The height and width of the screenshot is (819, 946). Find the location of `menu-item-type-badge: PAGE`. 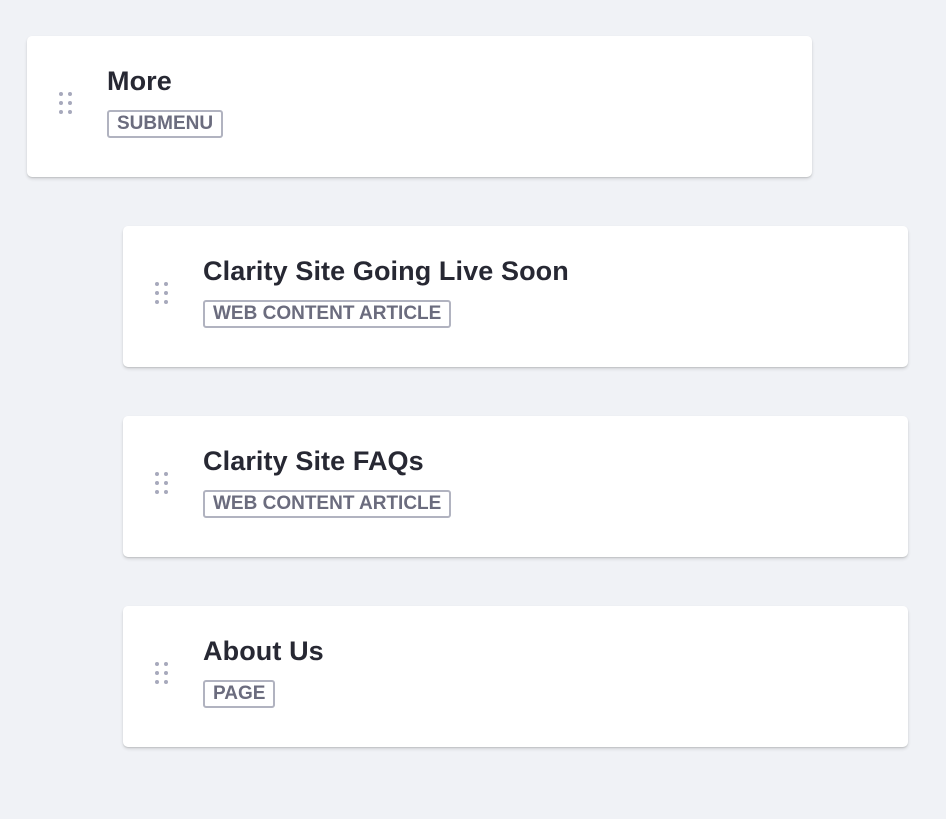

menu-item-type-badge: PAGE is located at coordinates (239, 694).